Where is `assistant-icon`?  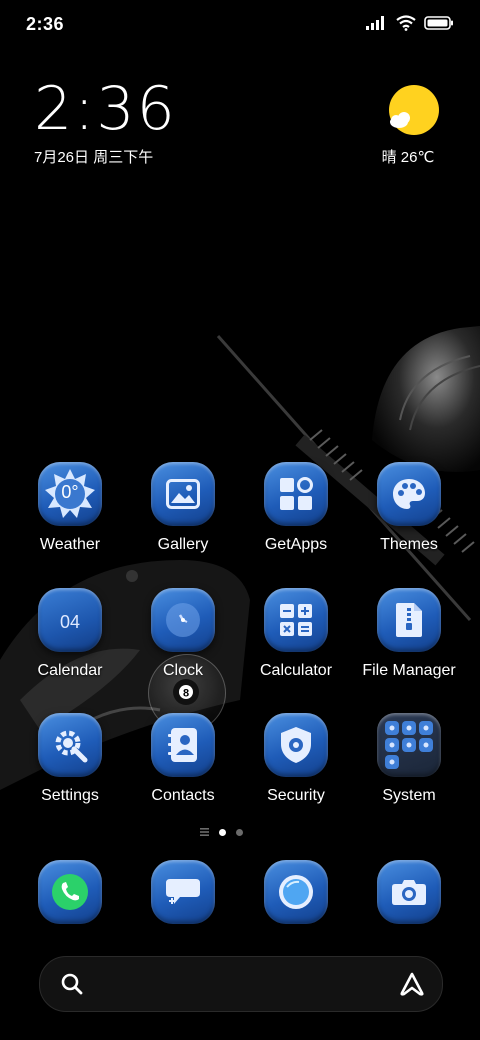 assistant-icon is located at coordinates (412, 984).